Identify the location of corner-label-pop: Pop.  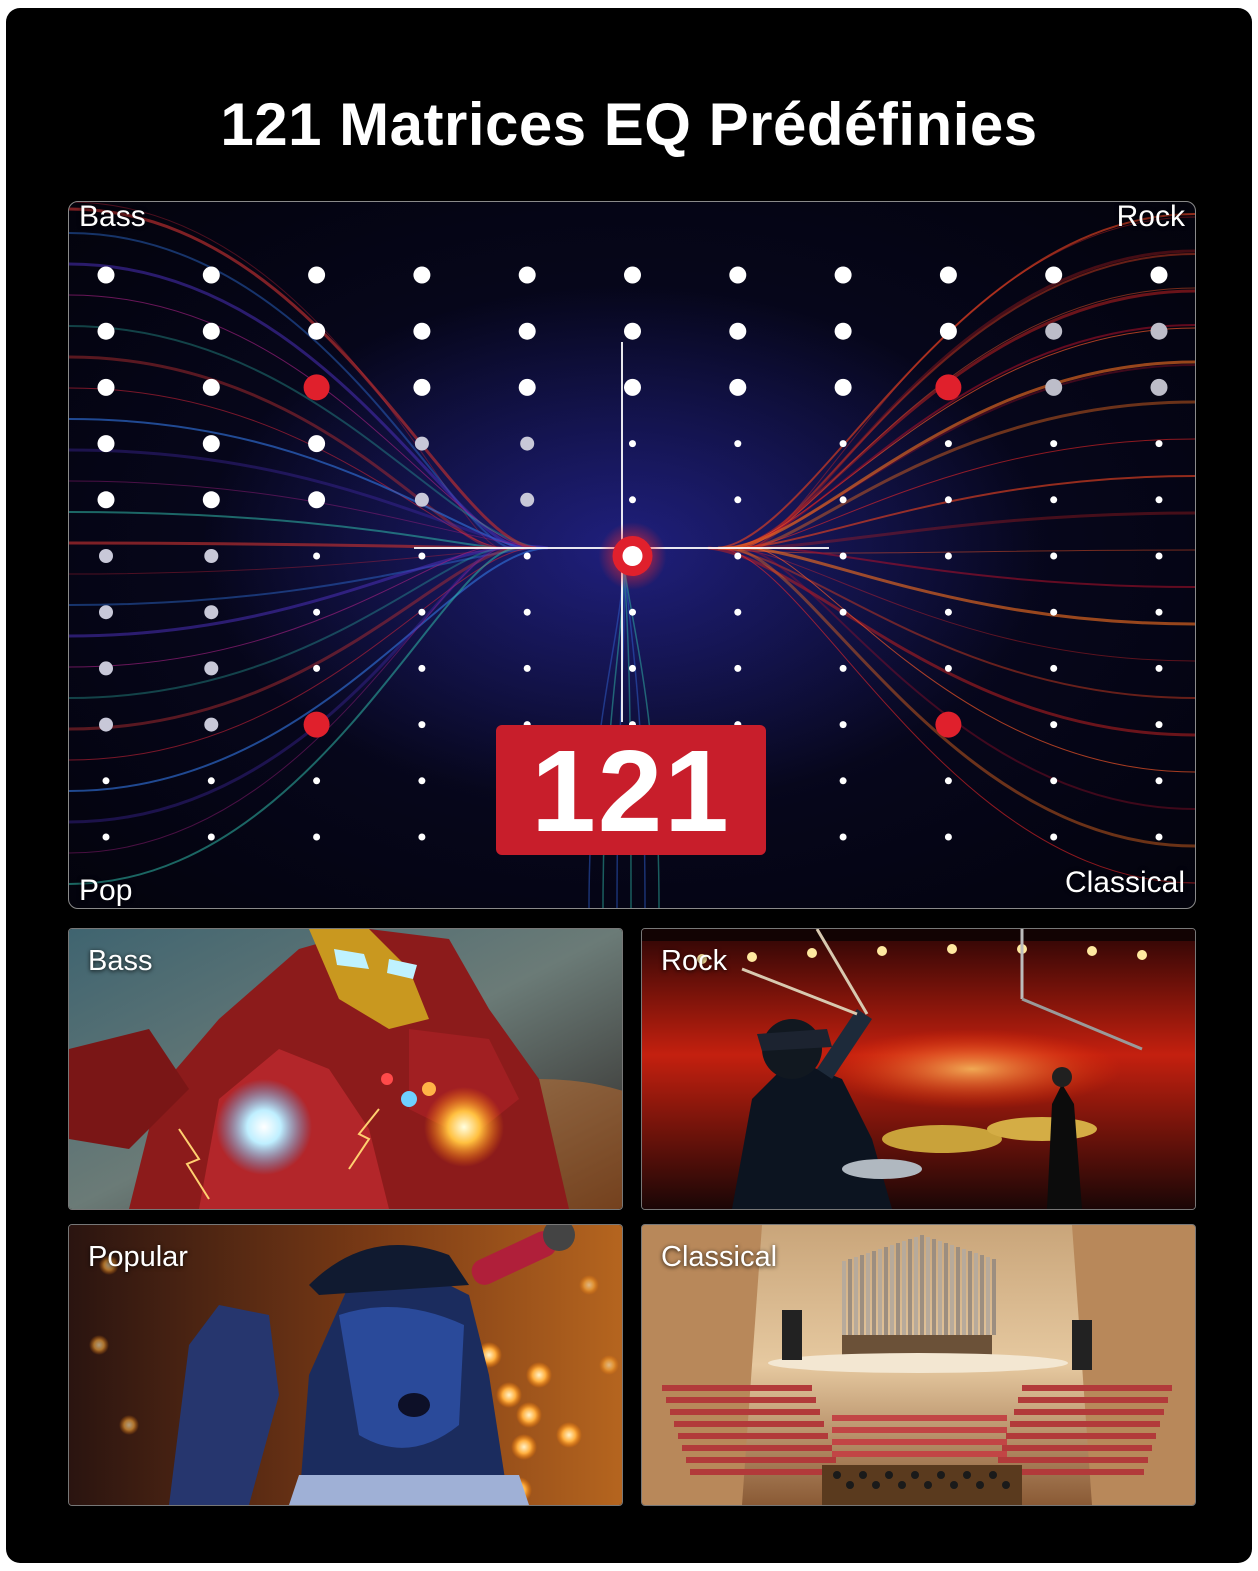
(106, 890).